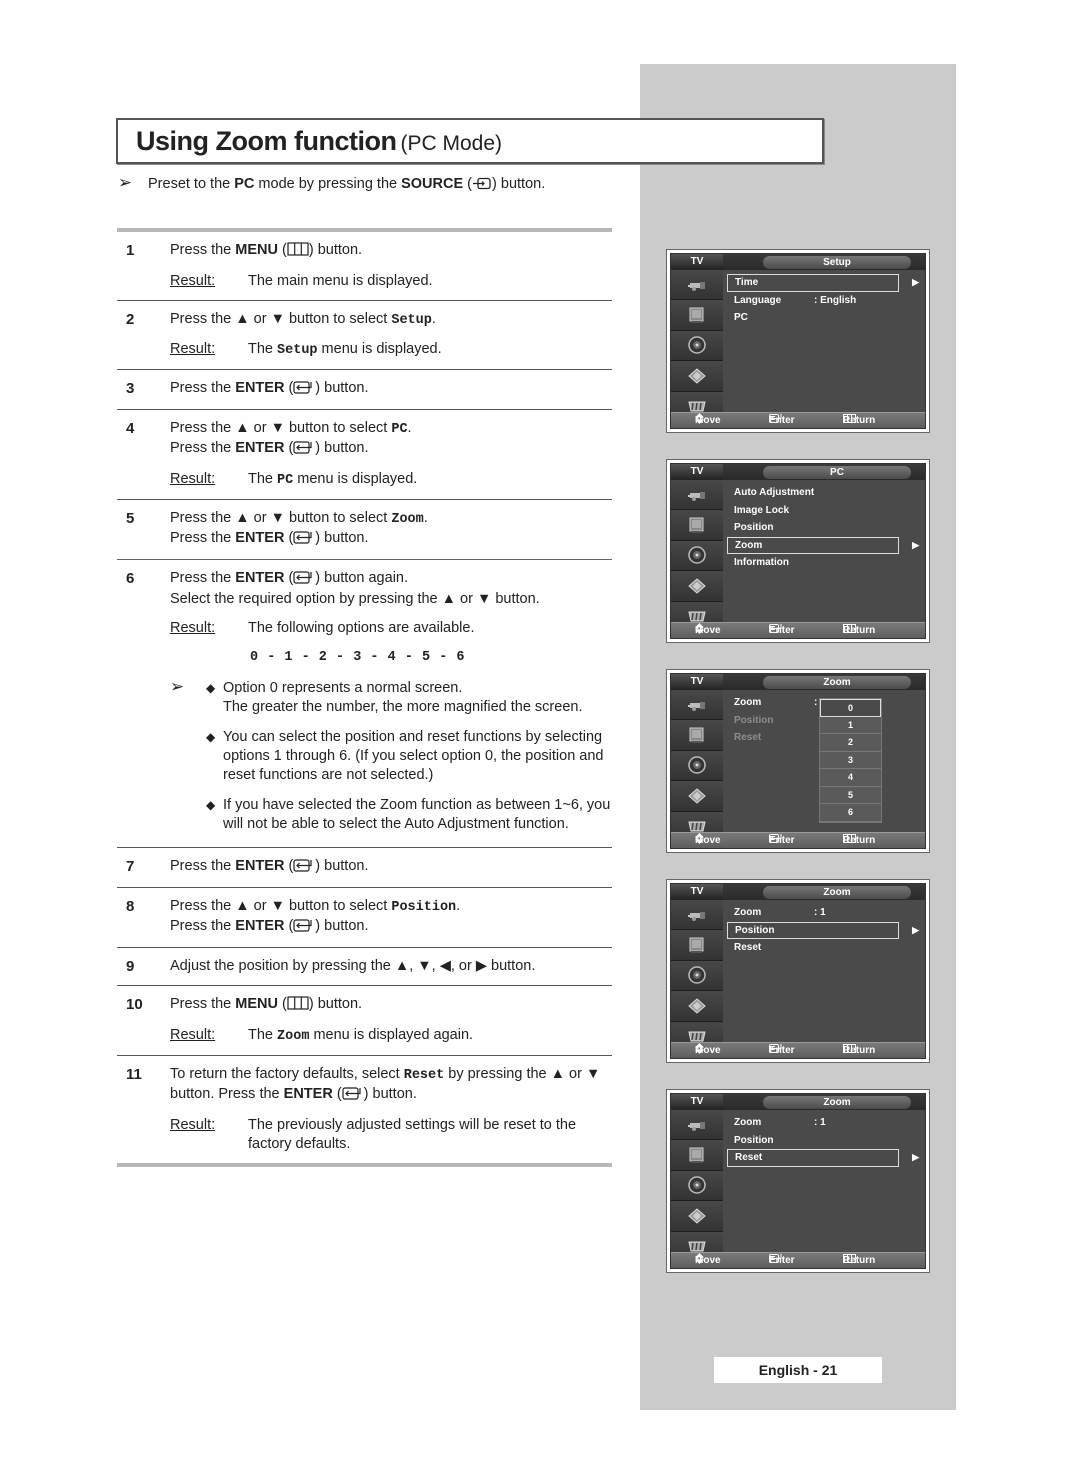 The image size is (1080, 1473). Describe the element at coordinates (798, 1370) in the screenshot. I see `page-number: English - 21` at that location.